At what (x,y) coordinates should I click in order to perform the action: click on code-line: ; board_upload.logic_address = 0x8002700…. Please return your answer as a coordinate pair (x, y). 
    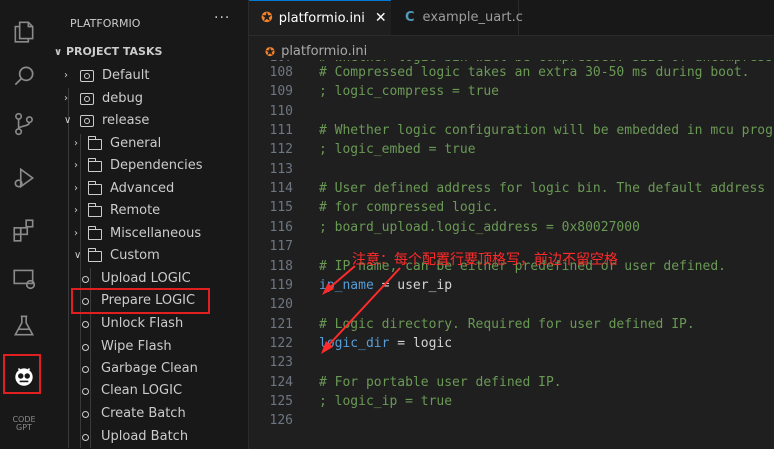
    Looking at the image, I should click on (479, 227).